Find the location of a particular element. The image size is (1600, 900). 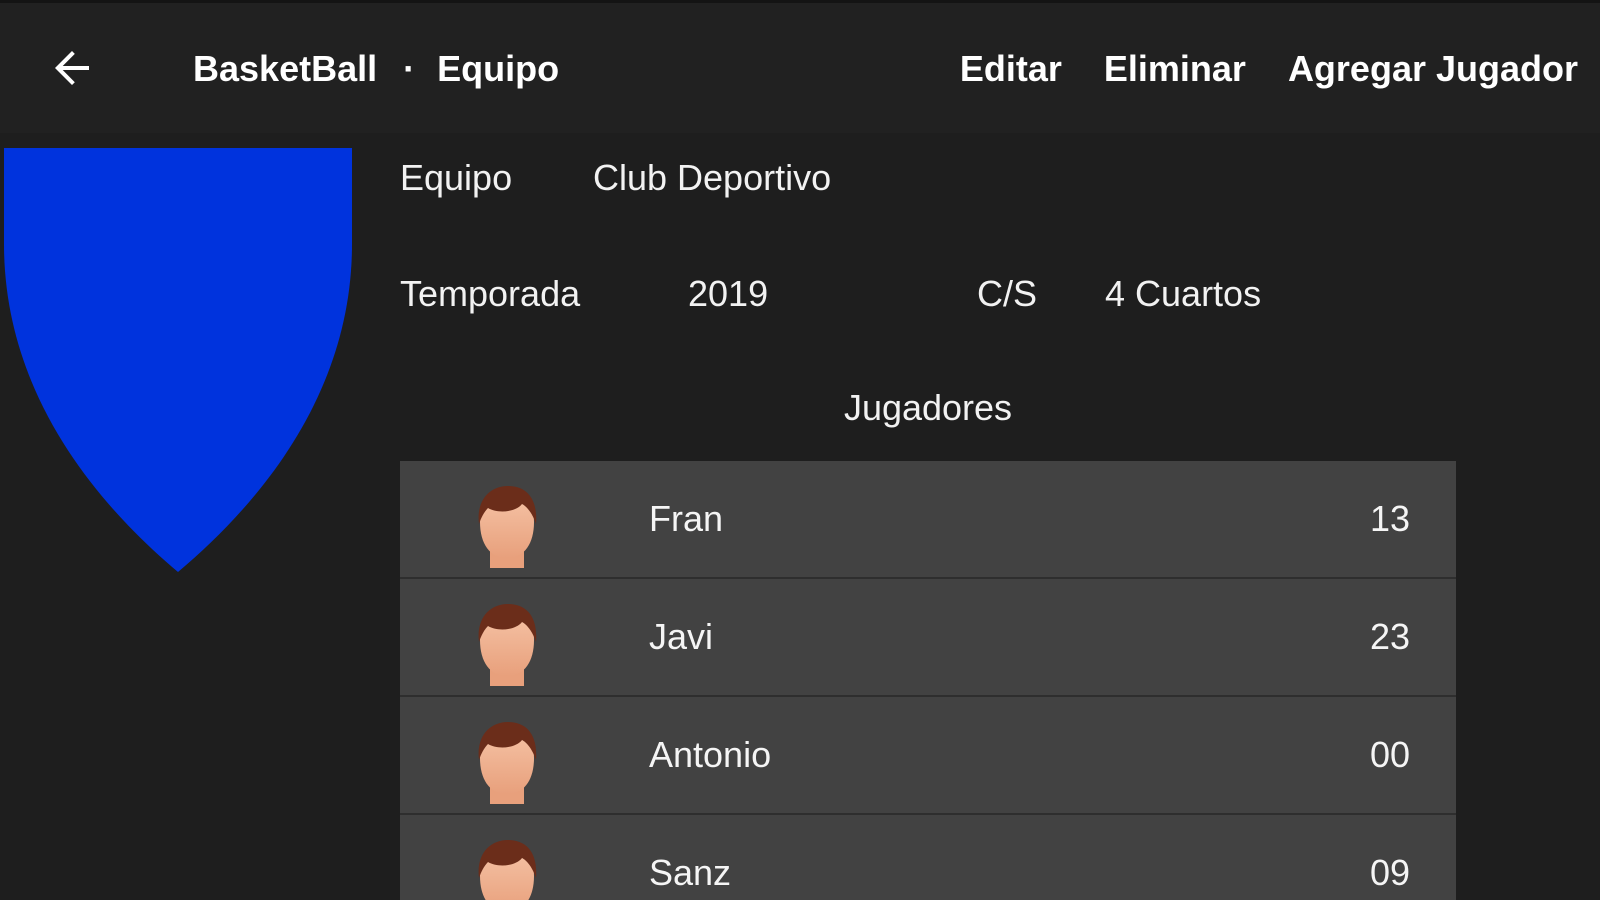

cs-label: C/S is located at coordinates (1007, 293).